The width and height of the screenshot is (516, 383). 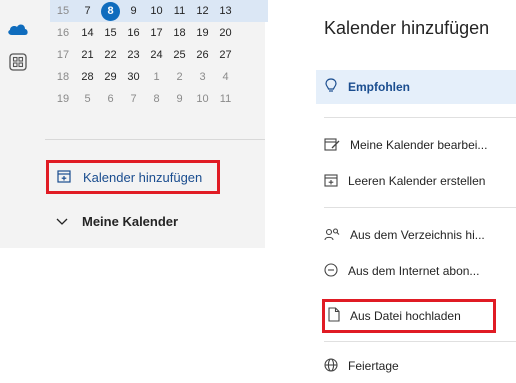 What do you see at coordinates (18, 64) in the screenshot?
I see `apps-icon` at bounding box center [18, 64].